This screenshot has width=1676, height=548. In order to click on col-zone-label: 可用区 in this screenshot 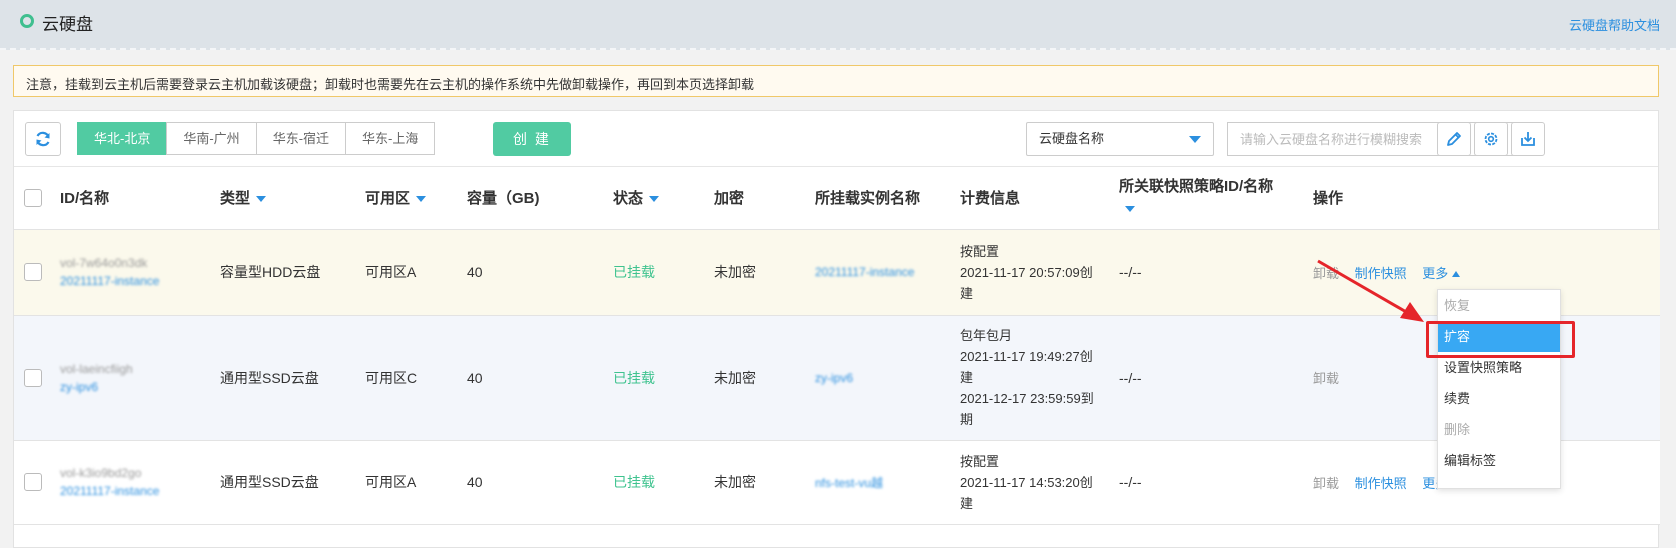, I will do `click(388, 199)`.